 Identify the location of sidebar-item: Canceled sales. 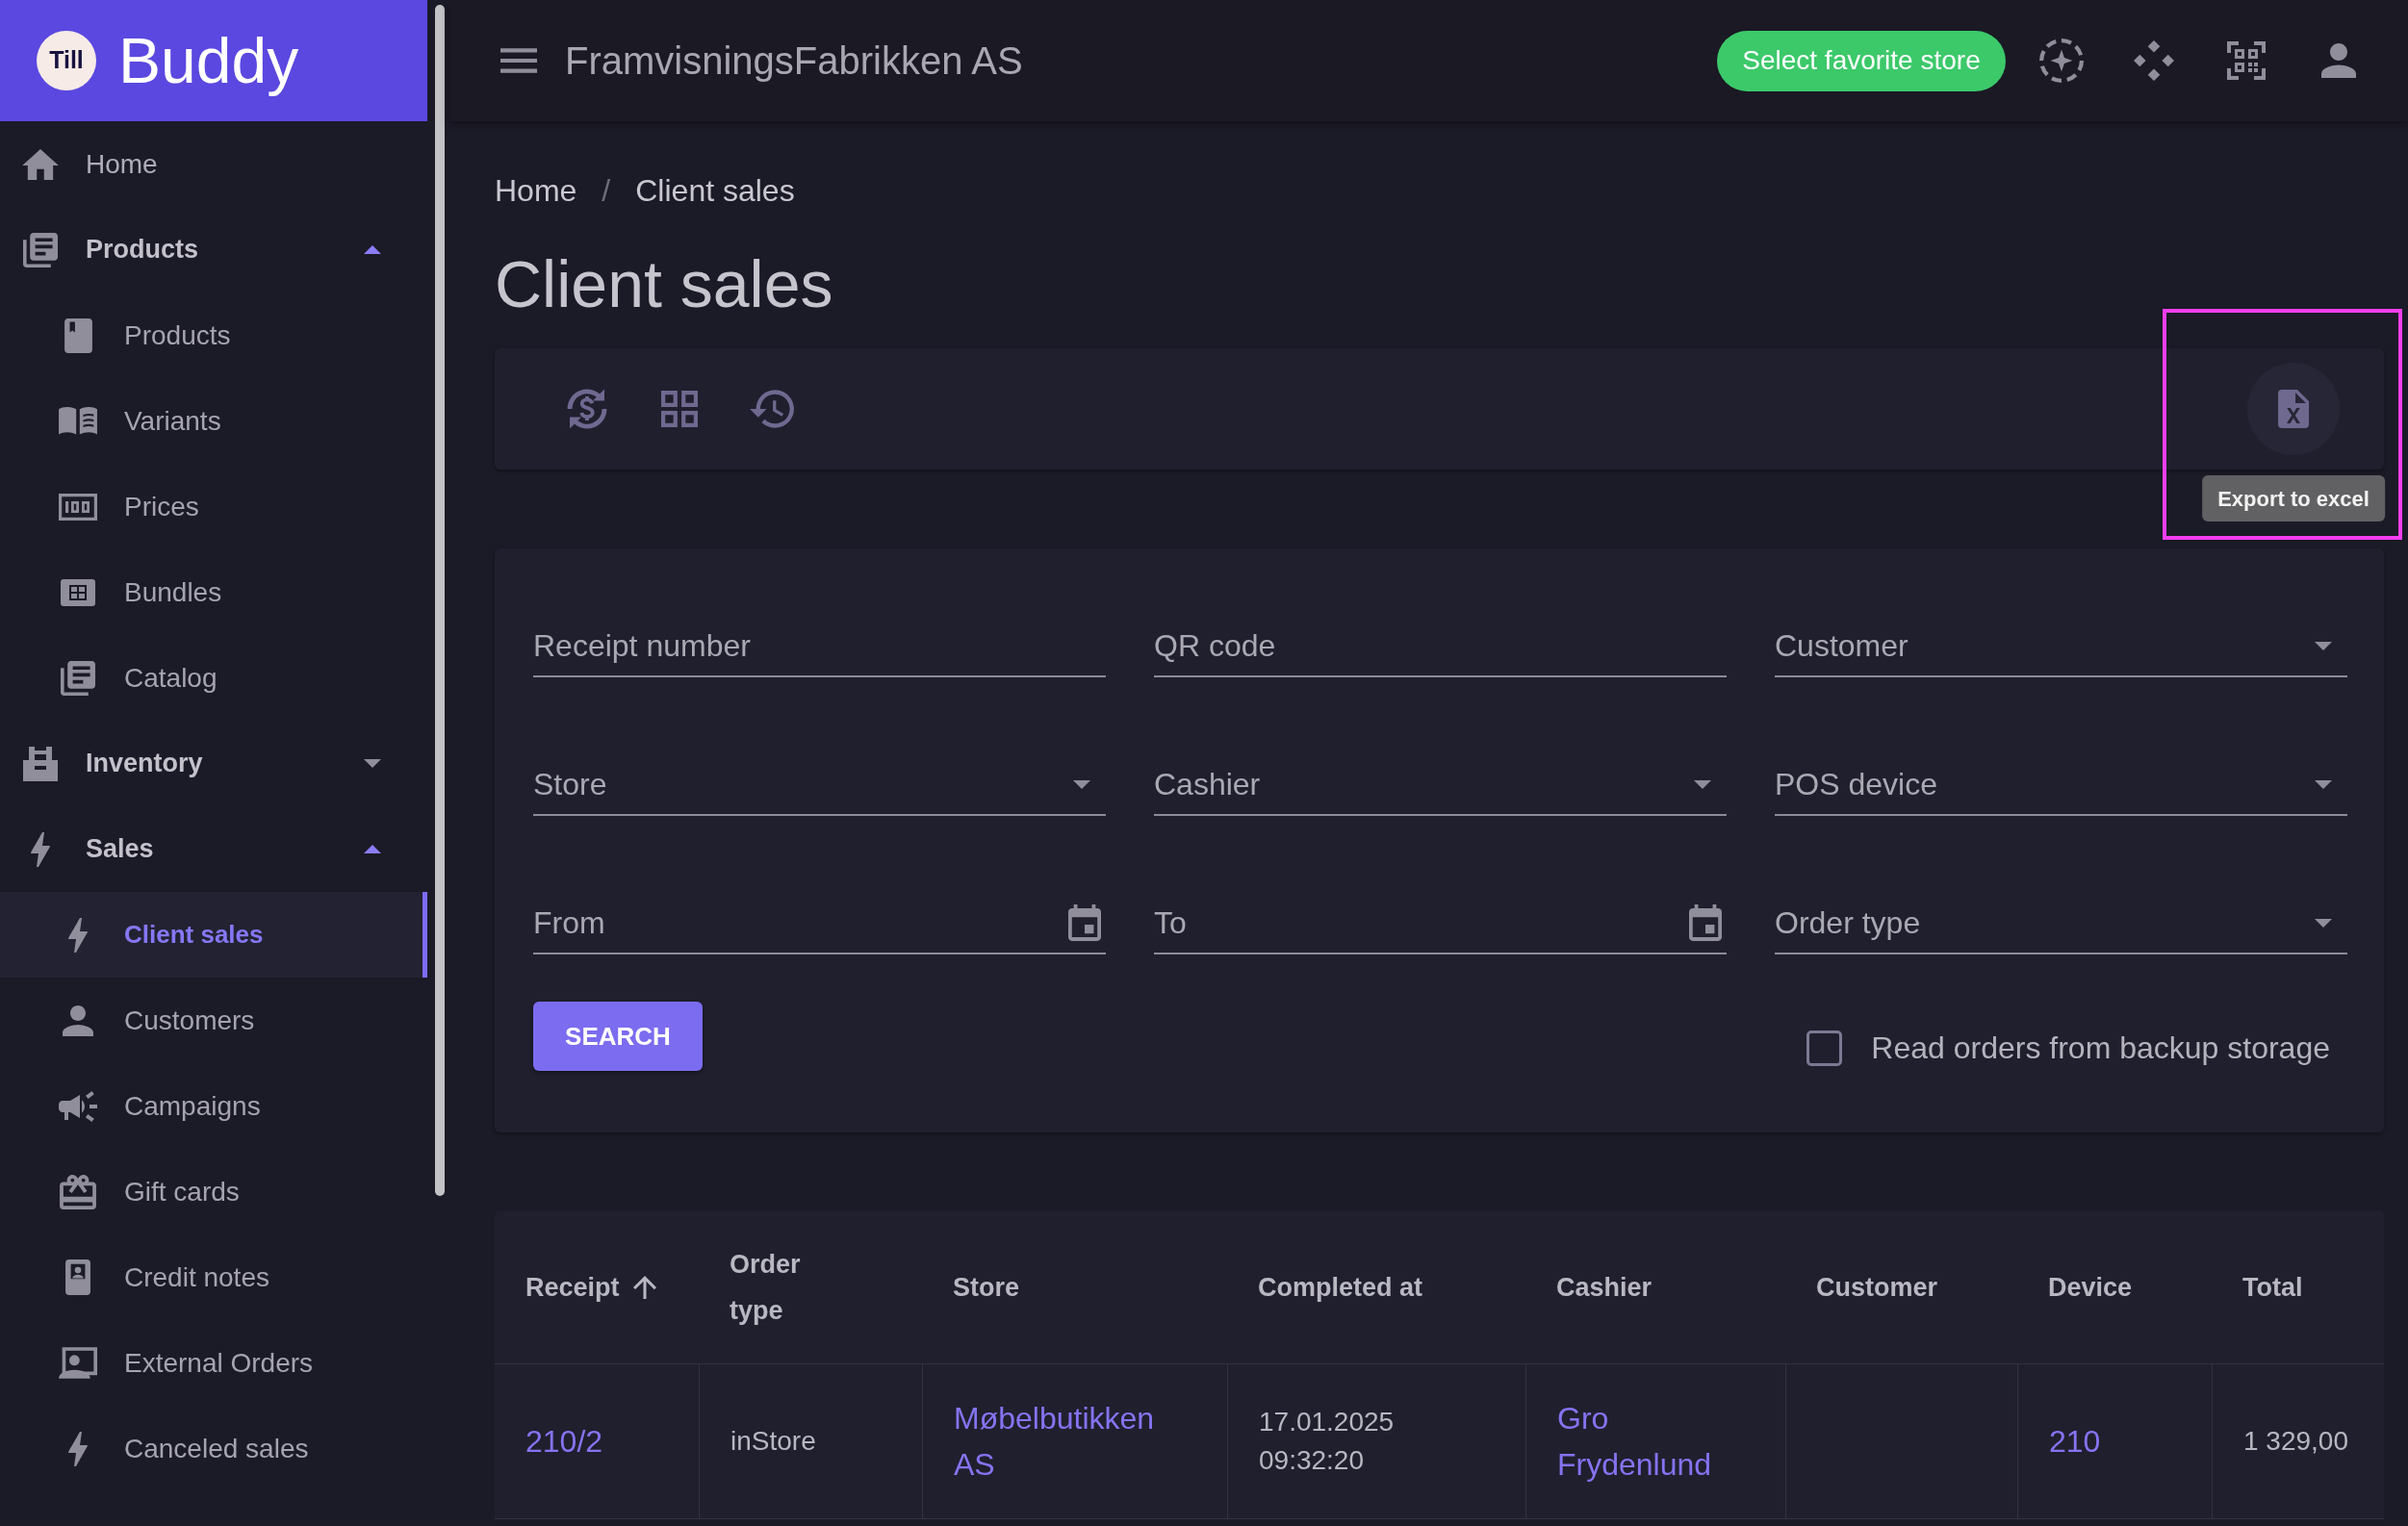
(213, 1448).